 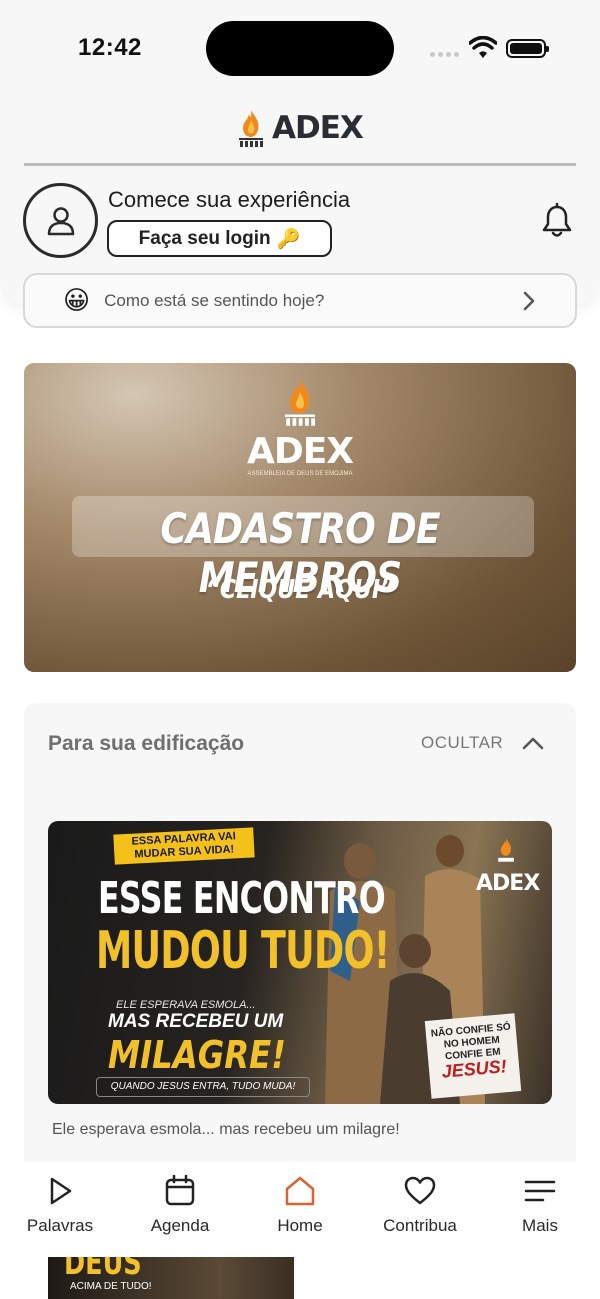 What do you see at coordinates (533, 743) in the screenshot?
I see `chevron-up-icon` at bounding box center [533, 743].